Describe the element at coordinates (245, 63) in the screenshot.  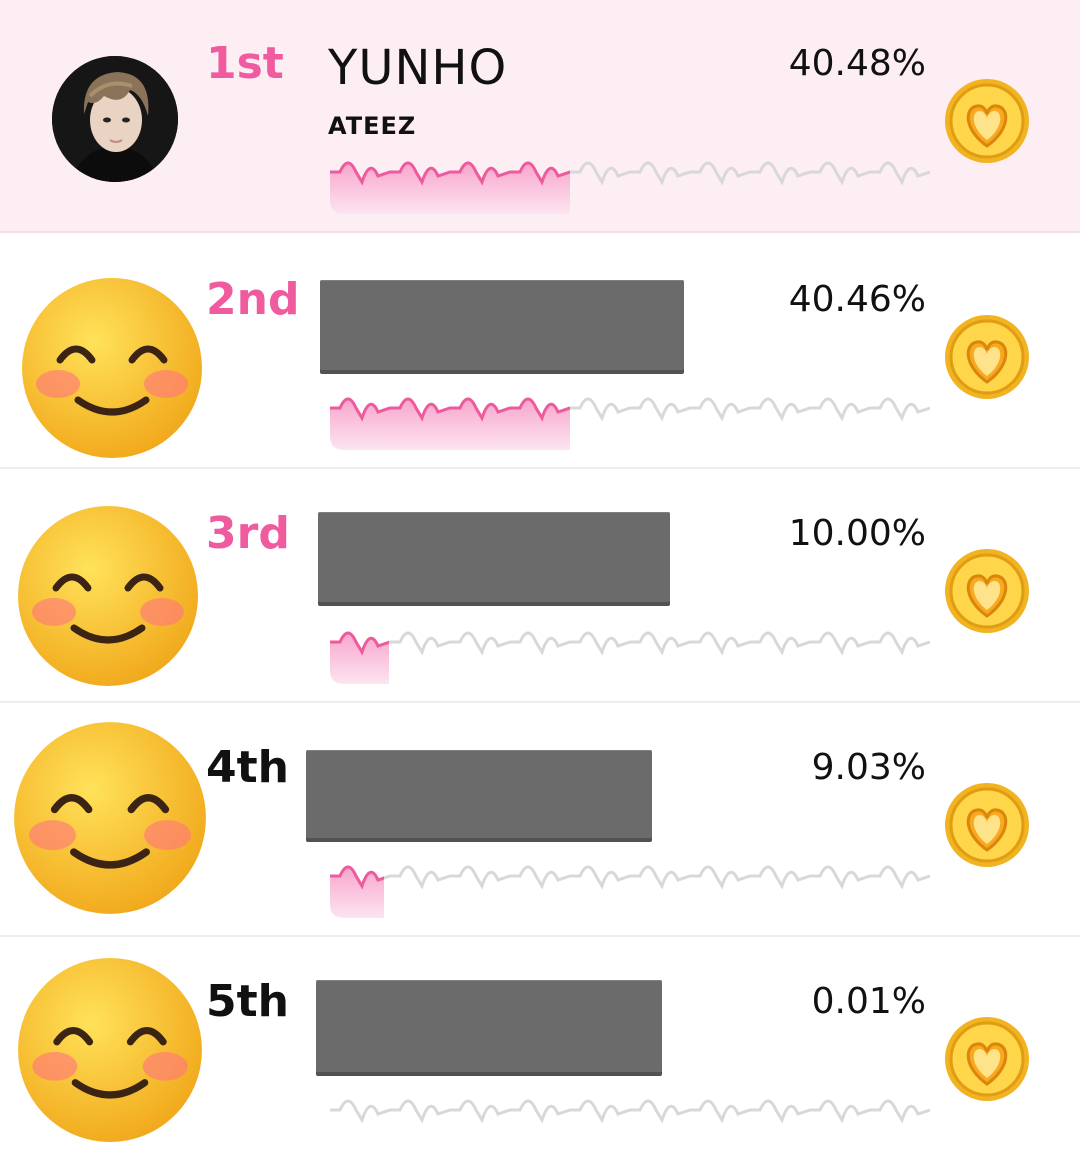
I see `rank-label: 1st` at that location.